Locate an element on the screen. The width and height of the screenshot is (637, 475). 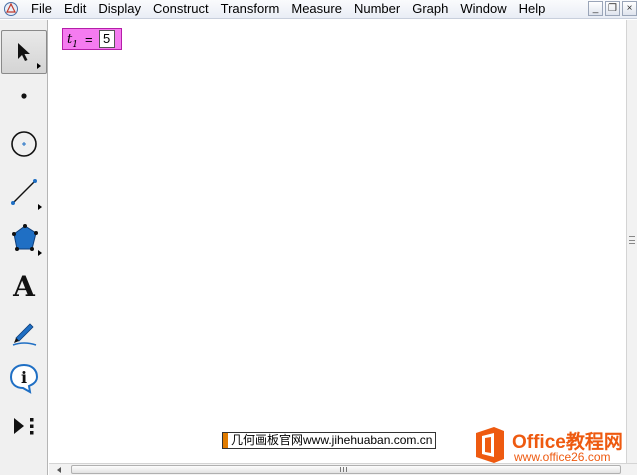
compass-tool is located at coordinates (24, 144).